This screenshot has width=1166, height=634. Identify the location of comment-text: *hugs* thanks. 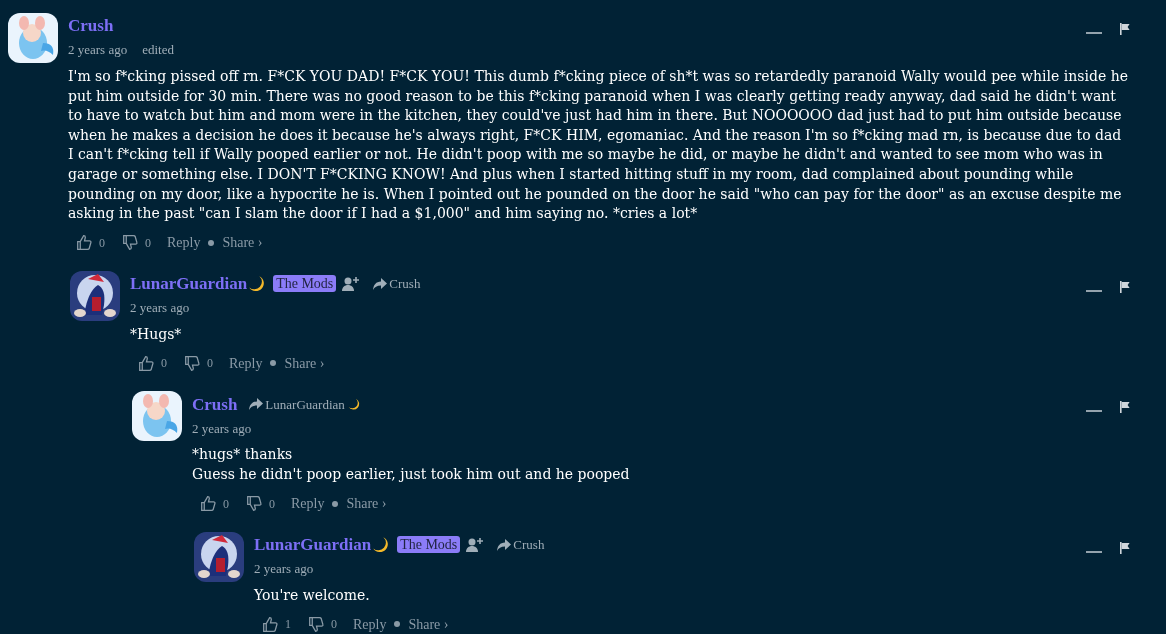
(243, 455).